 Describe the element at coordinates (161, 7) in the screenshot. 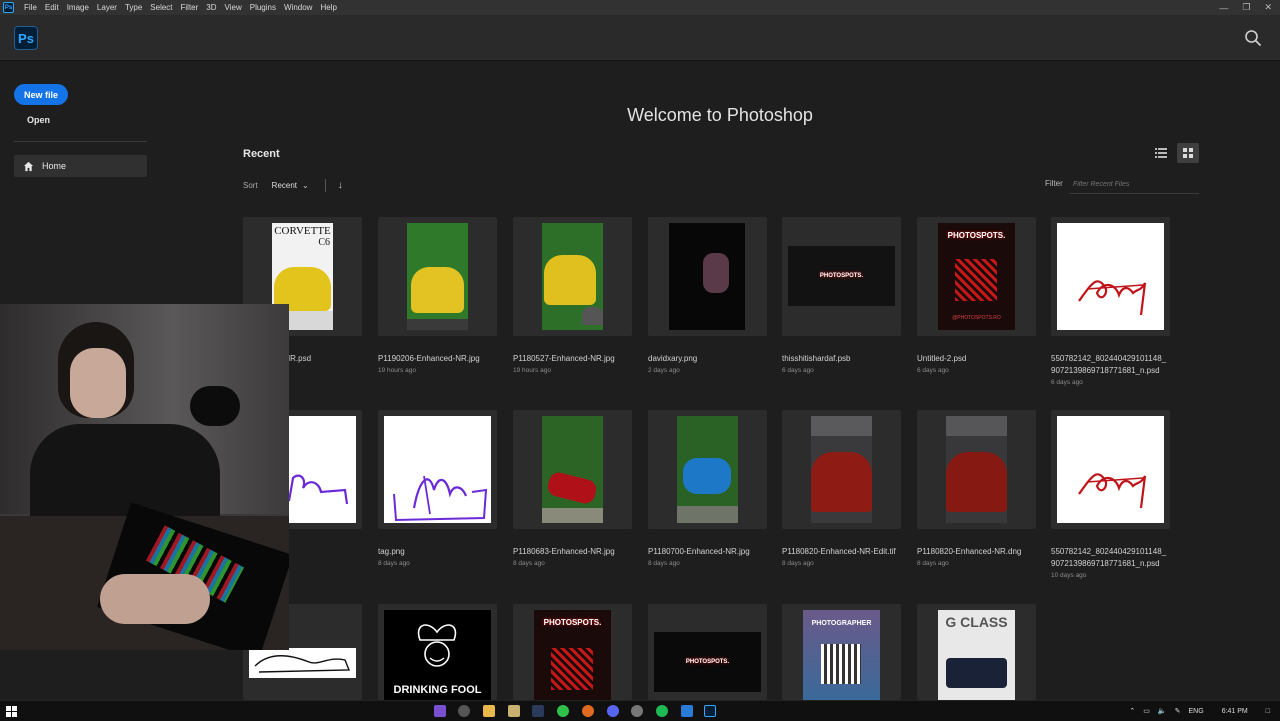

I see `menu-select: Select` at that location.